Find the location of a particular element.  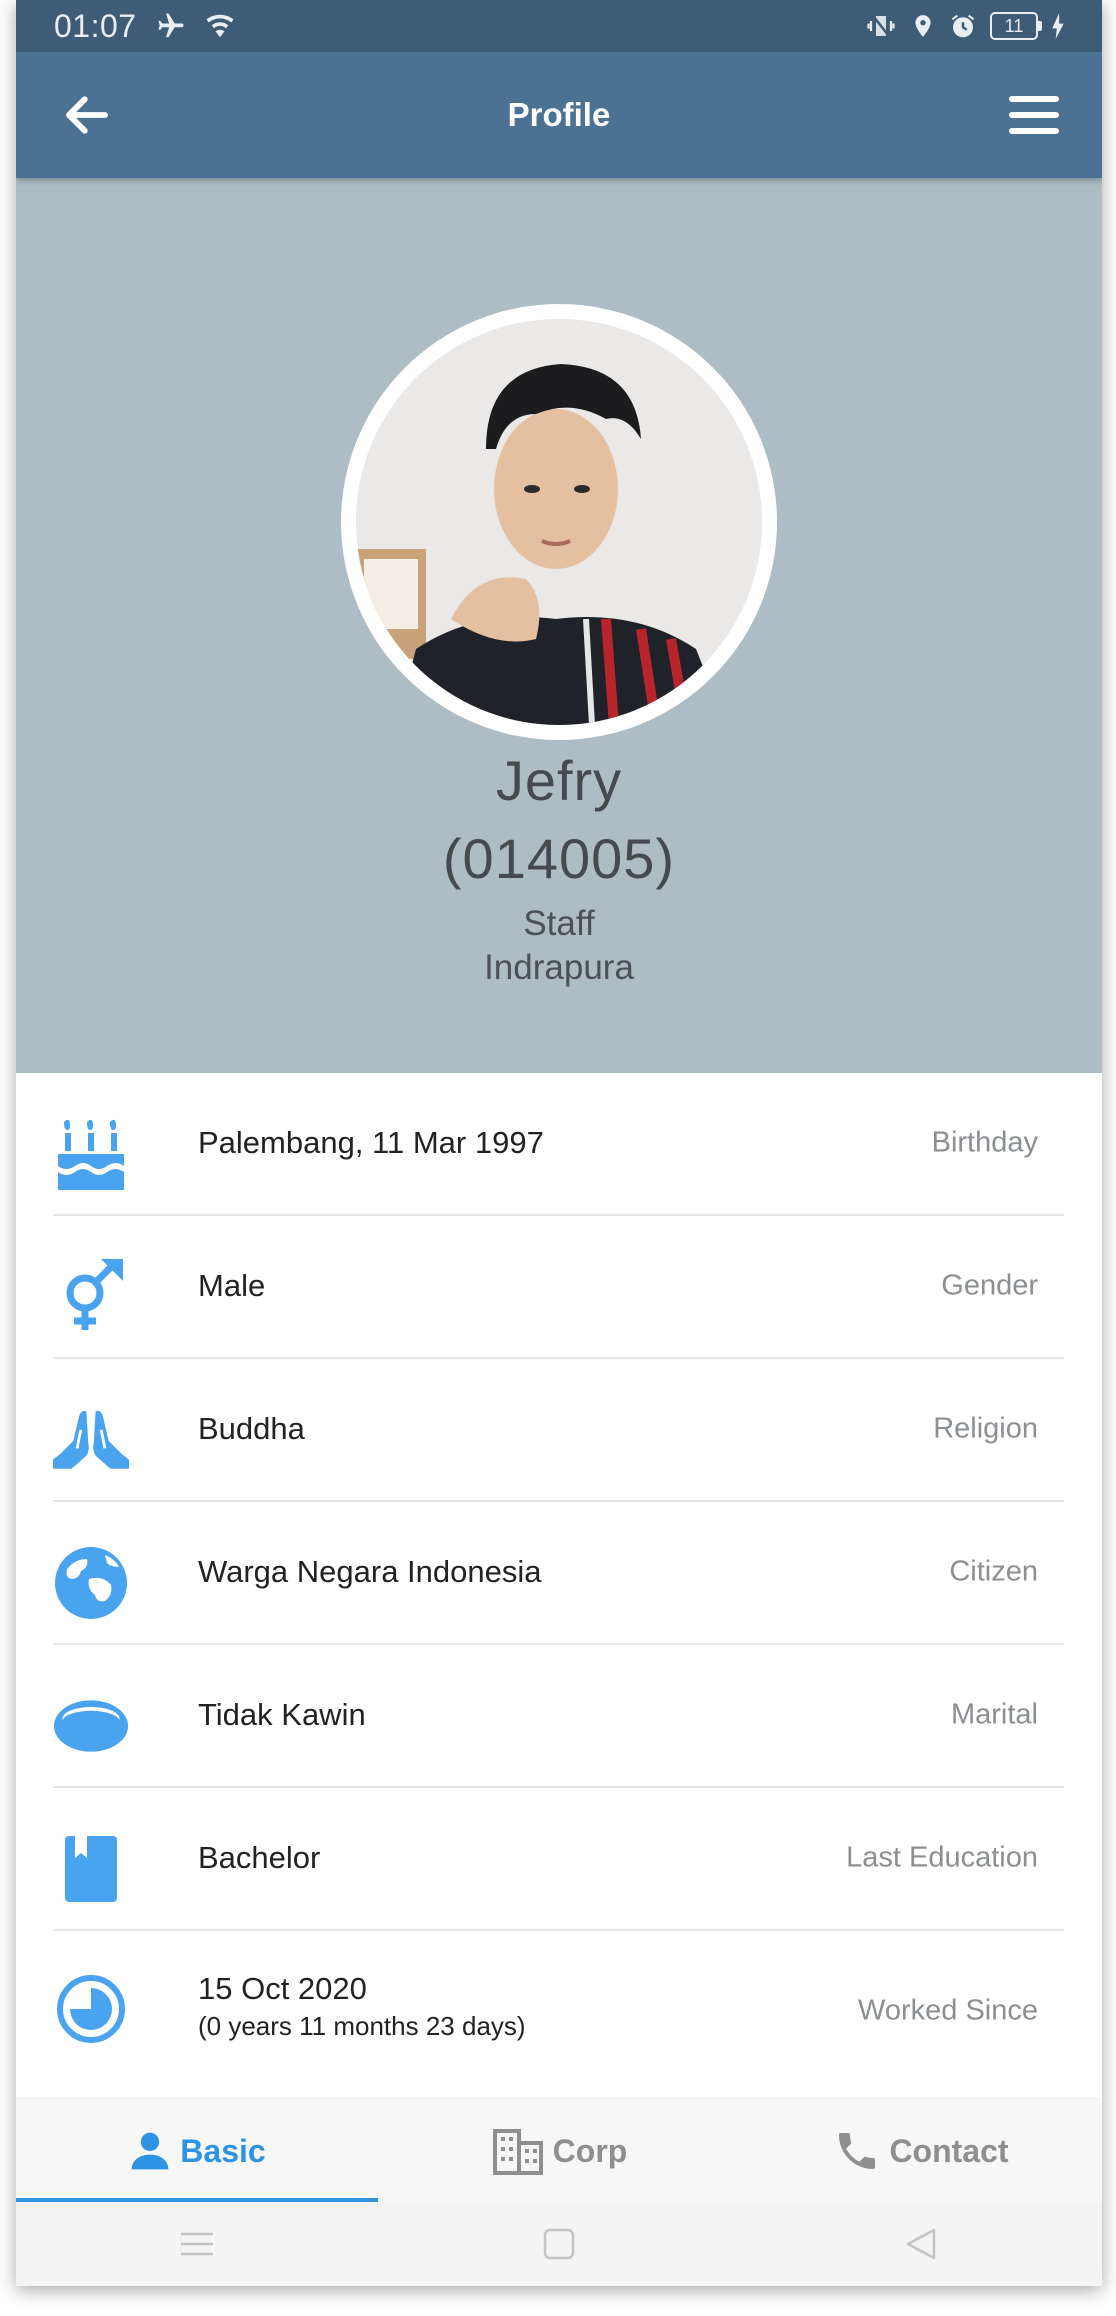

clock-icon is located at coordinates (91, 2009).